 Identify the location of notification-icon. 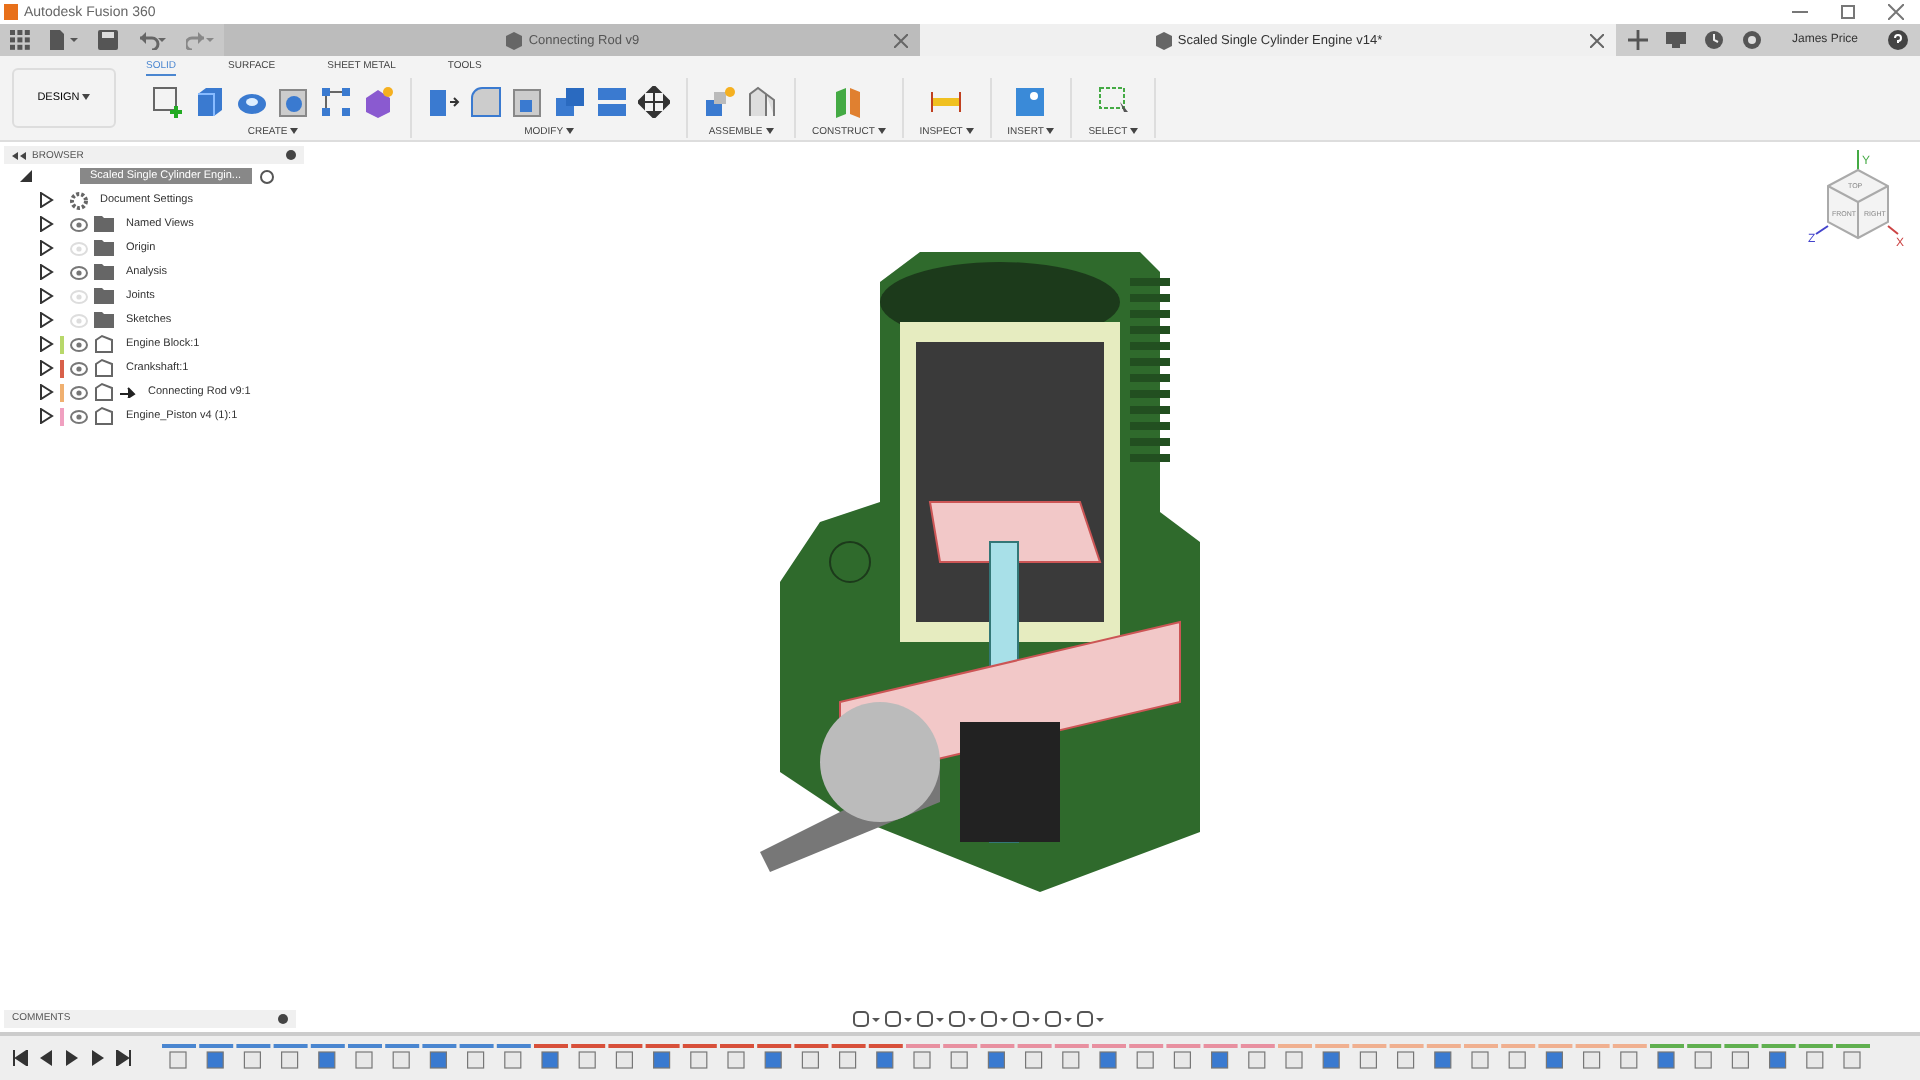
(1752, 40).